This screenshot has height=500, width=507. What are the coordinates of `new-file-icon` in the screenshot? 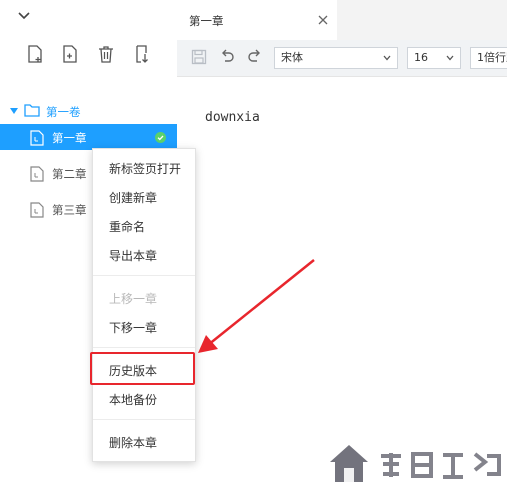 It's located at (35, 54).